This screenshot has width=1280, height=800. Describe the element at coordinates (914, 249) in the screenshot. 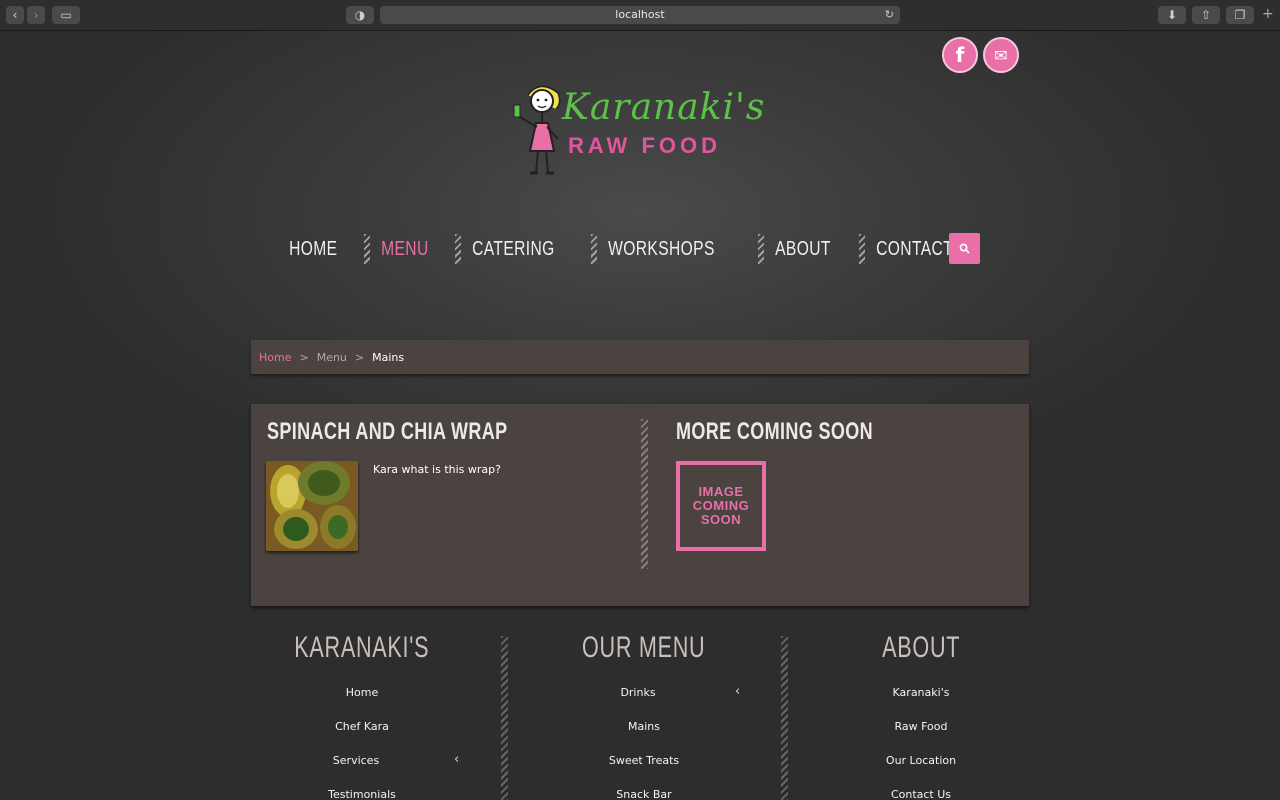

I see `nav-contact: CONTACT` at that location.